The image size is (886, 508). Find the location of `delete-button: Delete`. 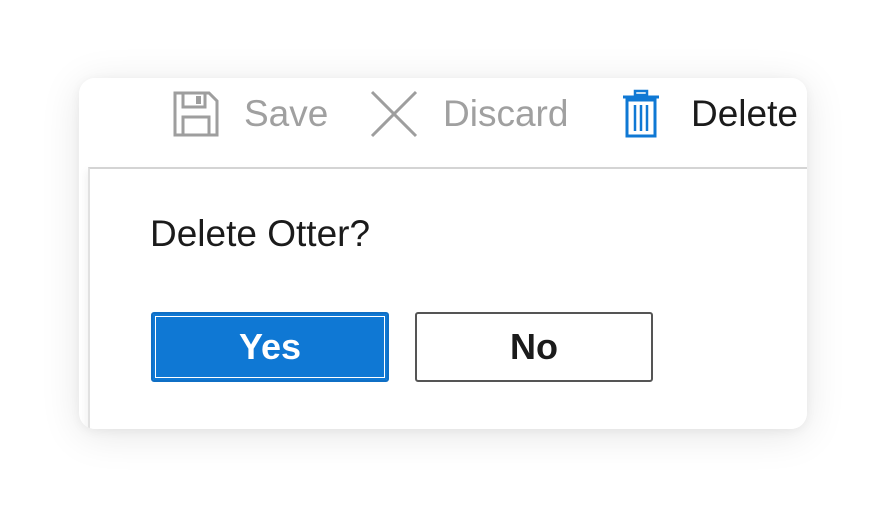

delete-button: Delete is located at coordinates (709, 114).